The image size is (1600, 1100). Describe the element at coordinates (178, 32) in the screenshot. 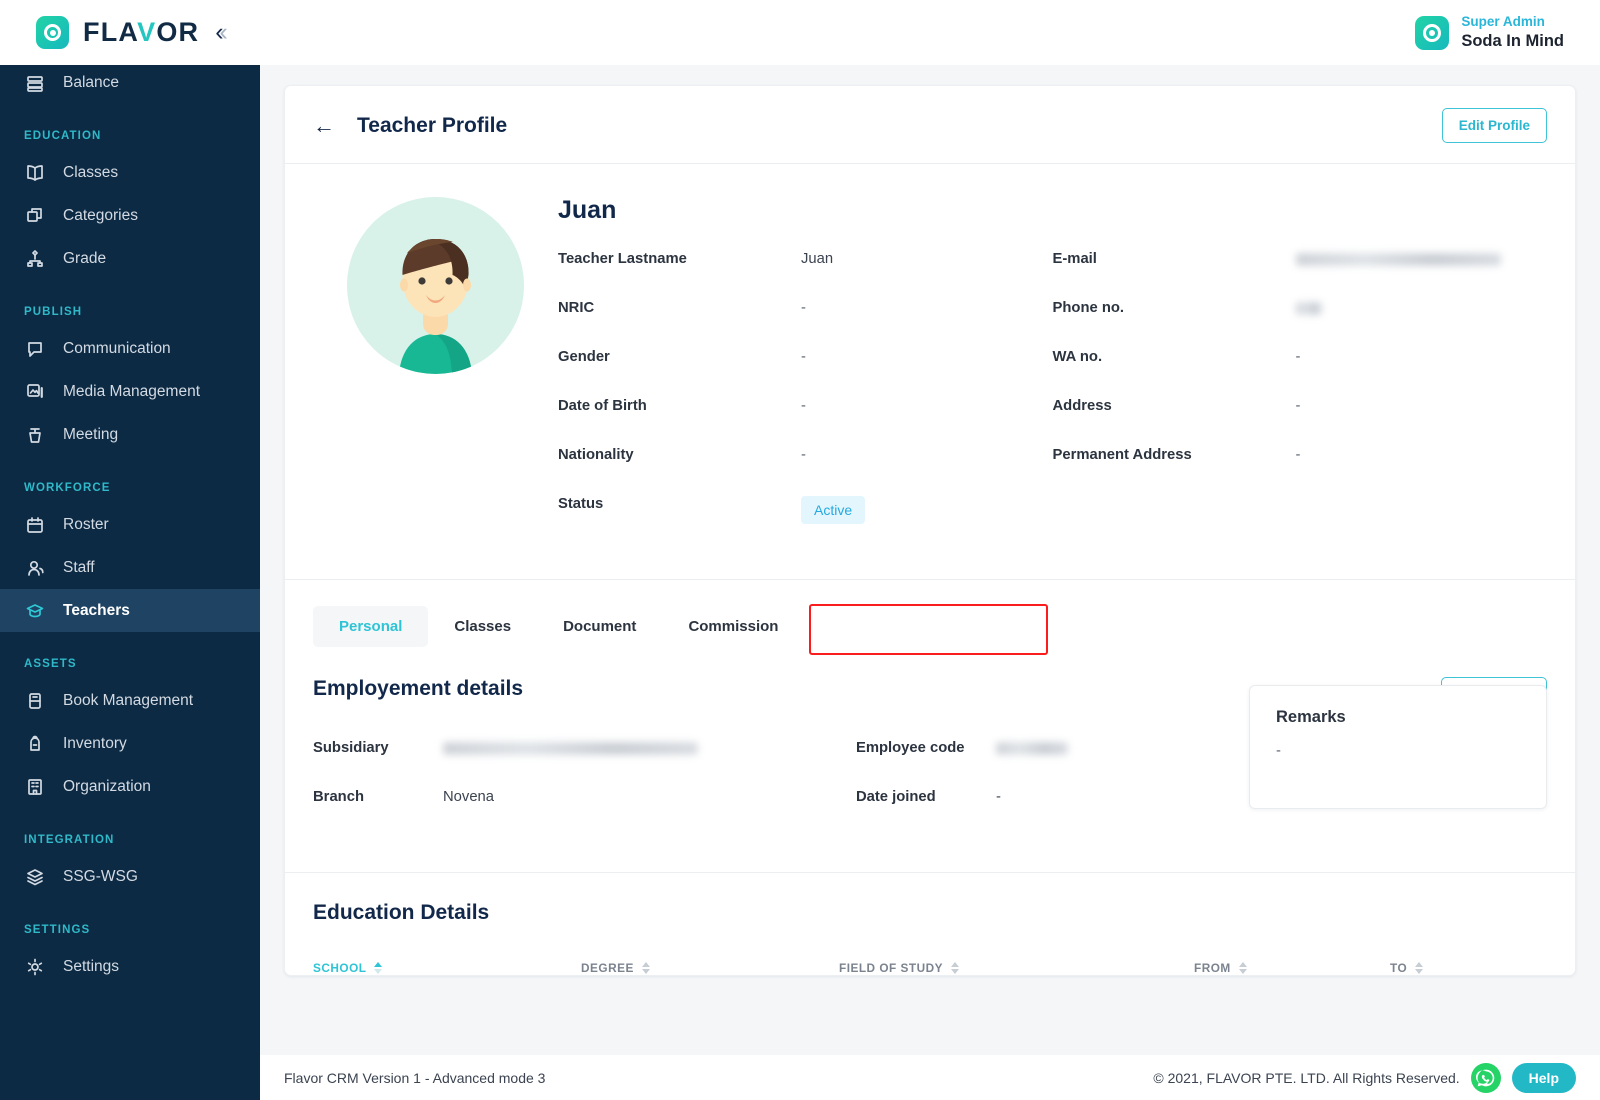

I see `wordmark-part2: OR` at that location.